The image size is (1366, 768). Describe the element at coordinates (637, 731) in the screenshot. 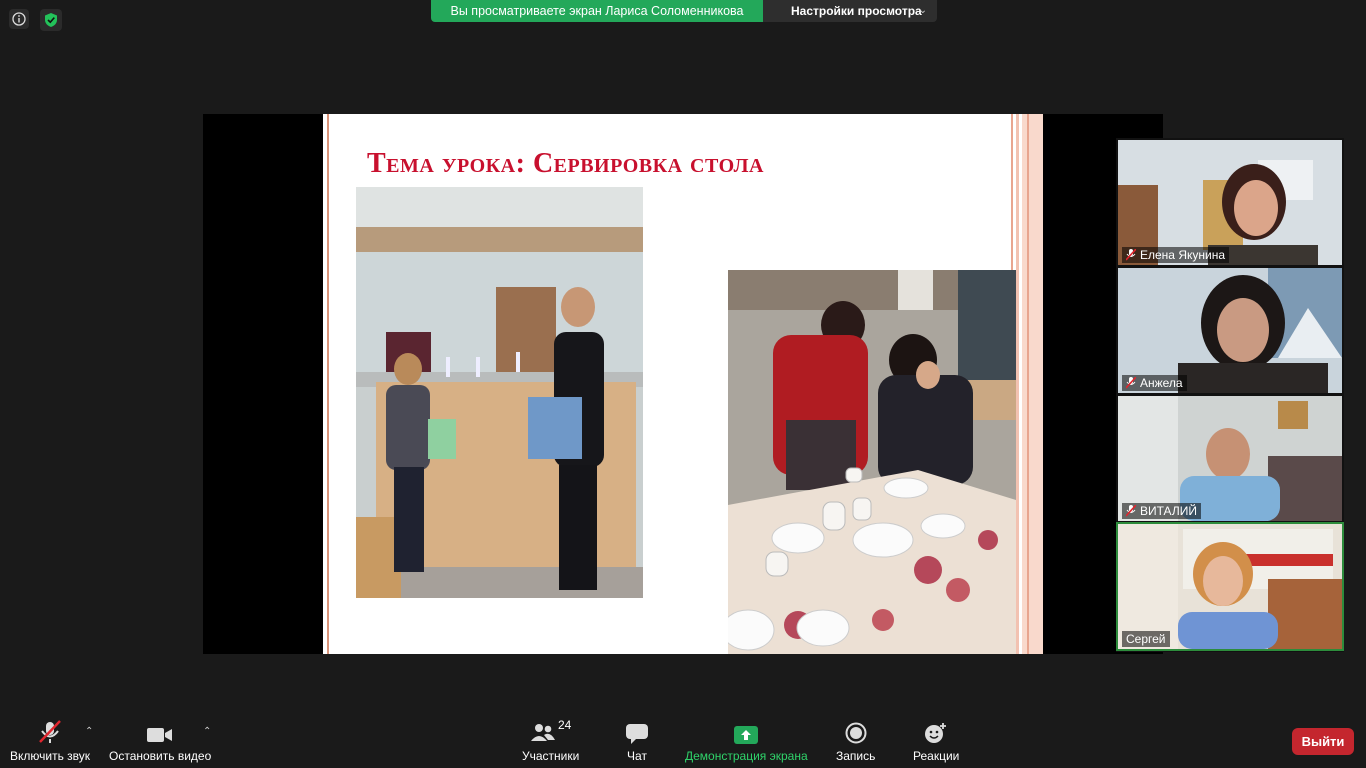

I see `chat-icon` at that location.